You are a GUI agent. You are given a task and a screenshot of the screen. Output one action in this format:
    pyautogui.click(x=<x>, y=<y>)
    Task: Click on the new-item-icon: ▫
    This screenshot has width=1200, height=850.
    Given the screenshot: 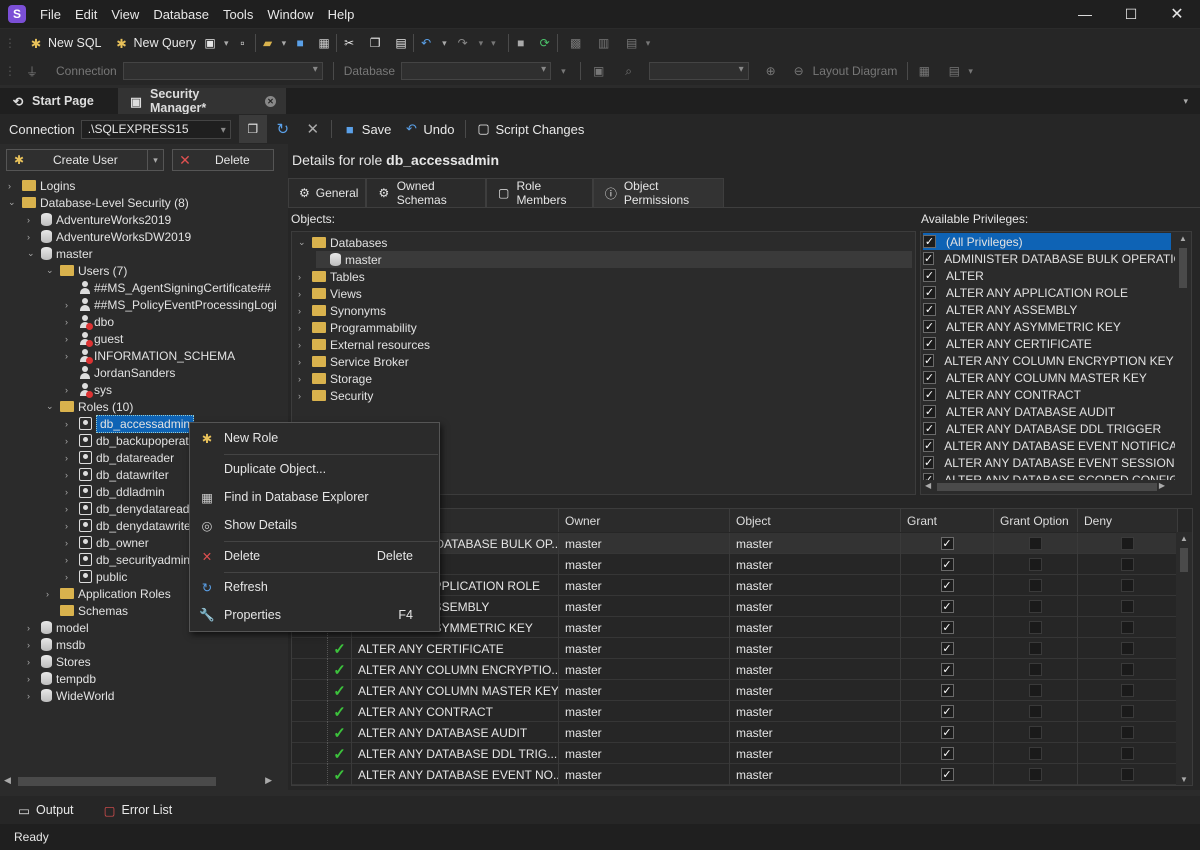 What is the action you would take?
    pyautogui.click(x=243, y=43)
    